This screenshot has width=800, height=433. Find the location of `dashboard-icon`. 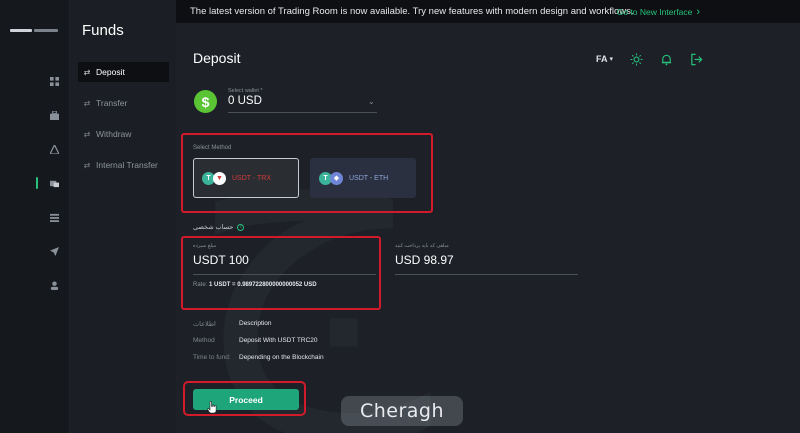

dashboard-icon is located at coordinates (54, 81).